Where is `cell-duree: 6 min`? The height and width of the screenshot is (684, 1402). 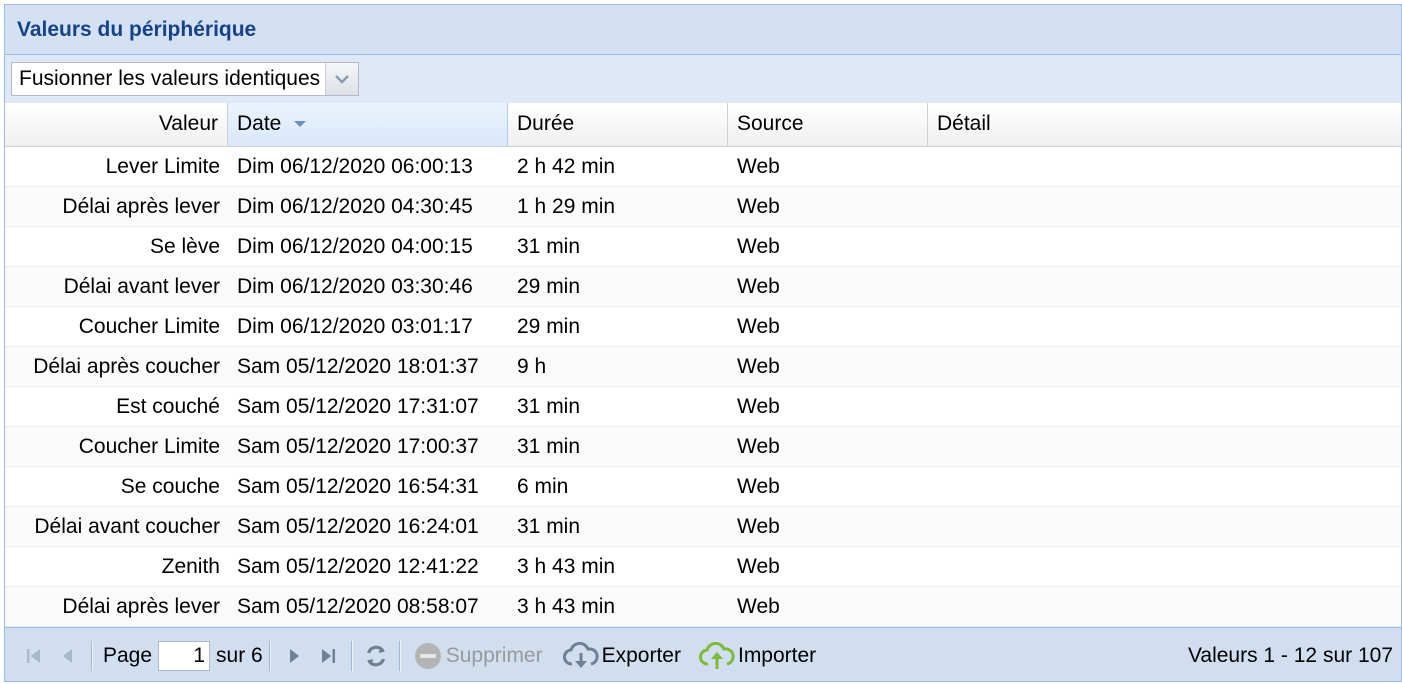 cell-duree: 6 min is located at coordinates (543, 486).